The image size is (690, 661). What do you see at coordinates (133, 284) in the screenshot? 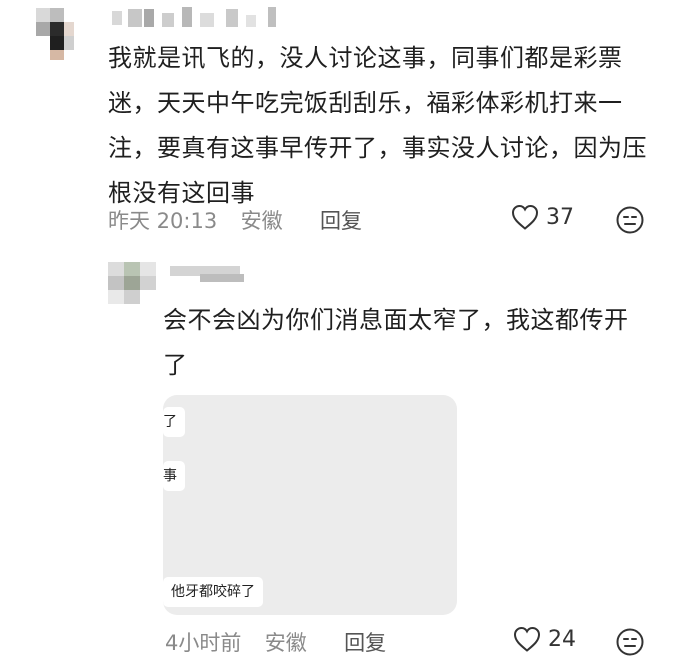
I see `reply-avatar` at bounding box center [133, 284].